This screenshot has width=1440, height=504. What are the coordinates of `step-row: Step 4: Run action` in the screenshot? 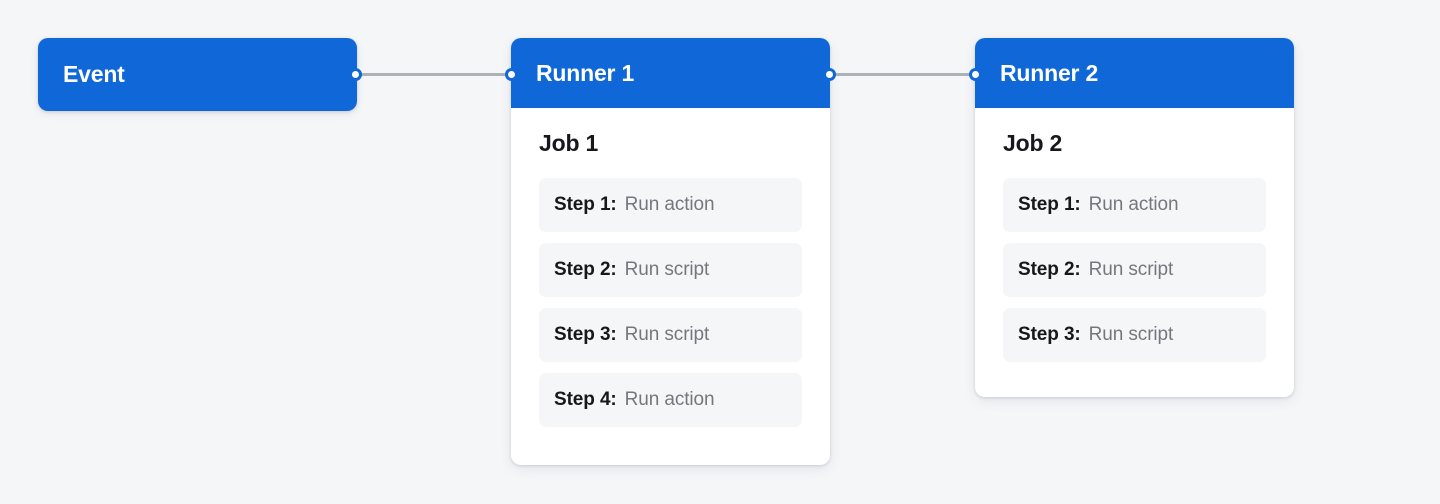 It's located at (670, 400).